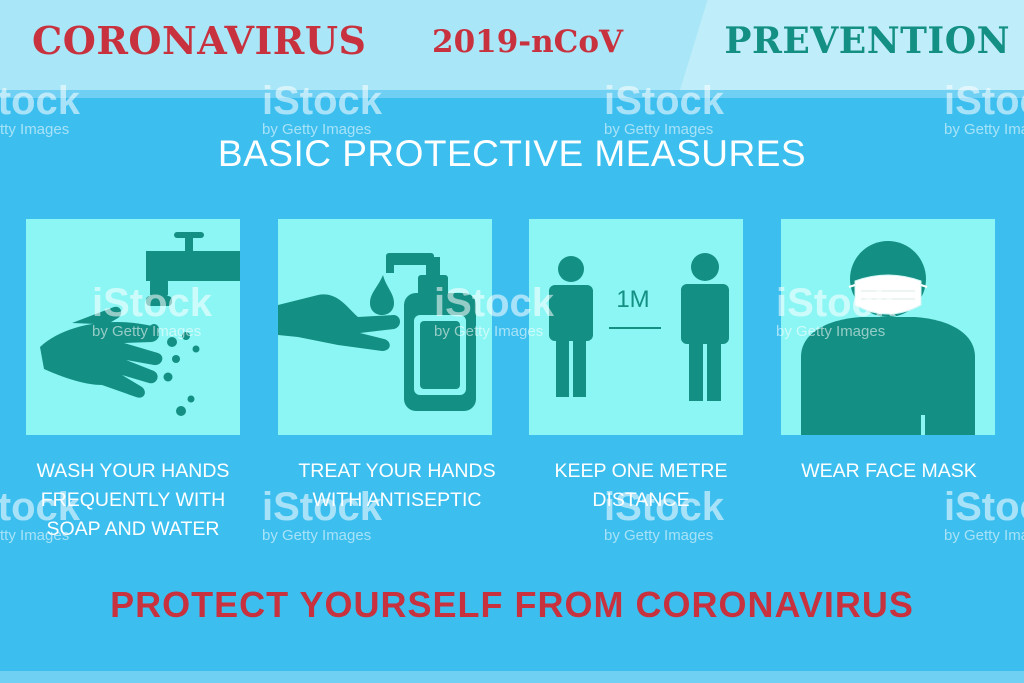  Describe the element at coordinates (867, 41) in the screenshot. I see `title-prevention: PREVENTION` at that location.